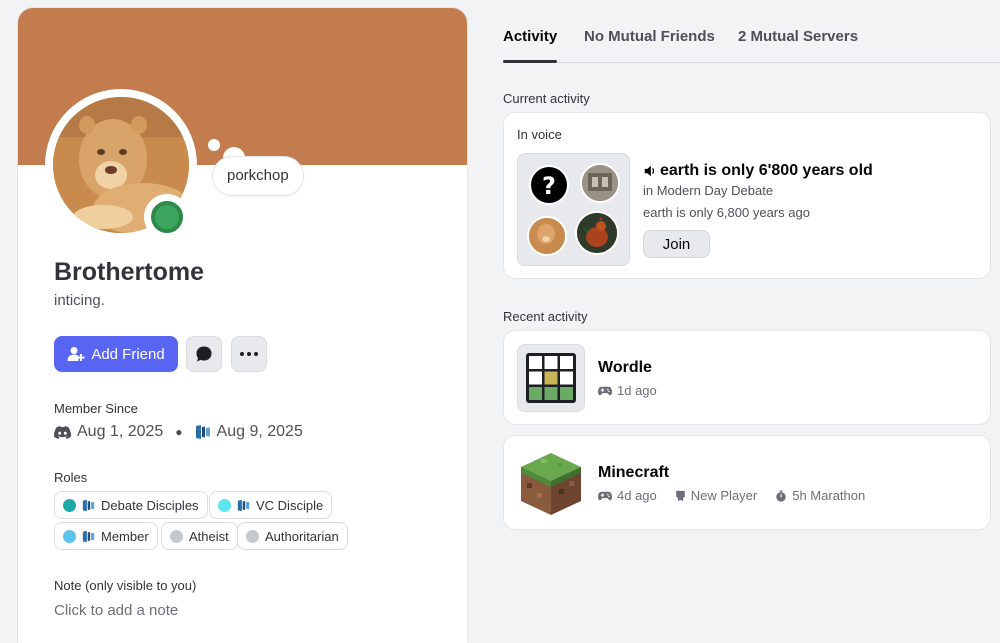  I want to click on voice-channel-topic: earth is only 6,800 years ago, so click(726, 212).